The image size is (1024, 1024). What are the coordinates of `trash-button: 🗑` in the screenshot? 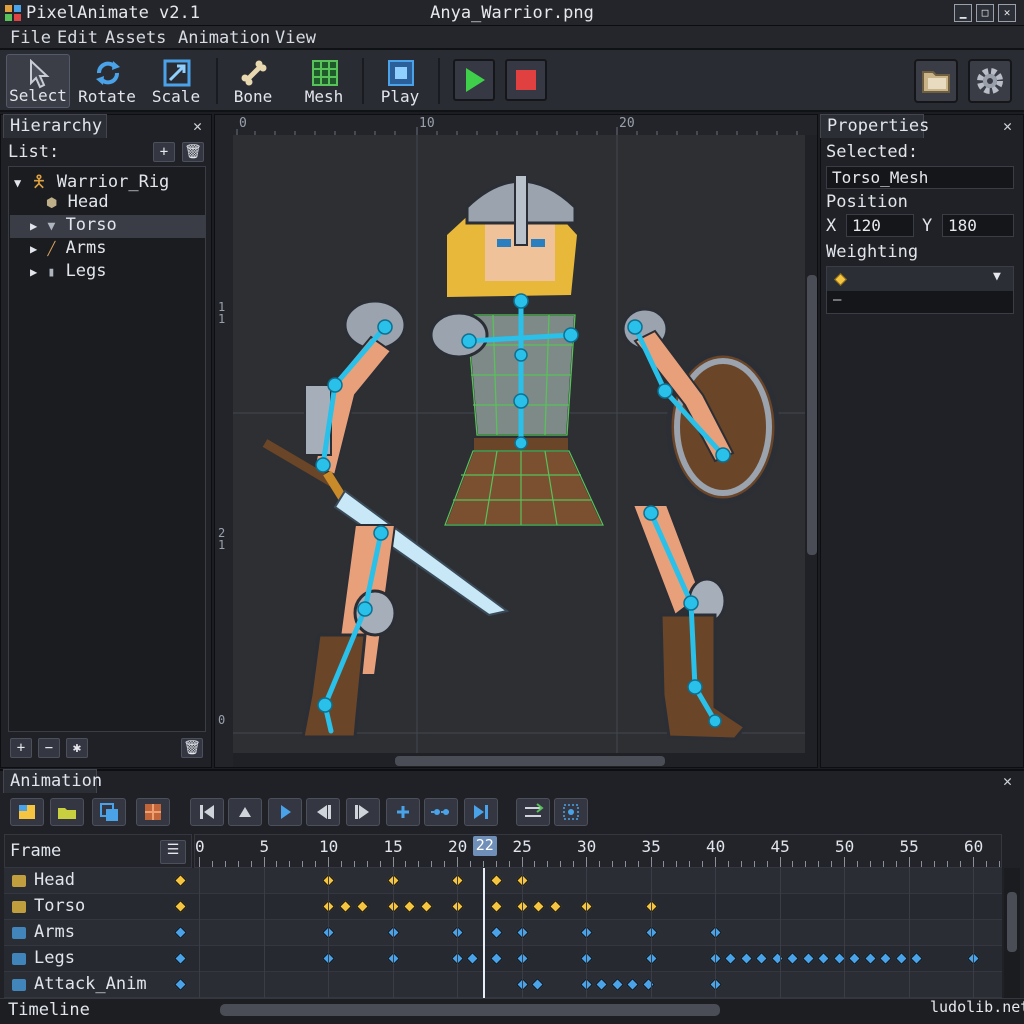 It's located at (192, 748).